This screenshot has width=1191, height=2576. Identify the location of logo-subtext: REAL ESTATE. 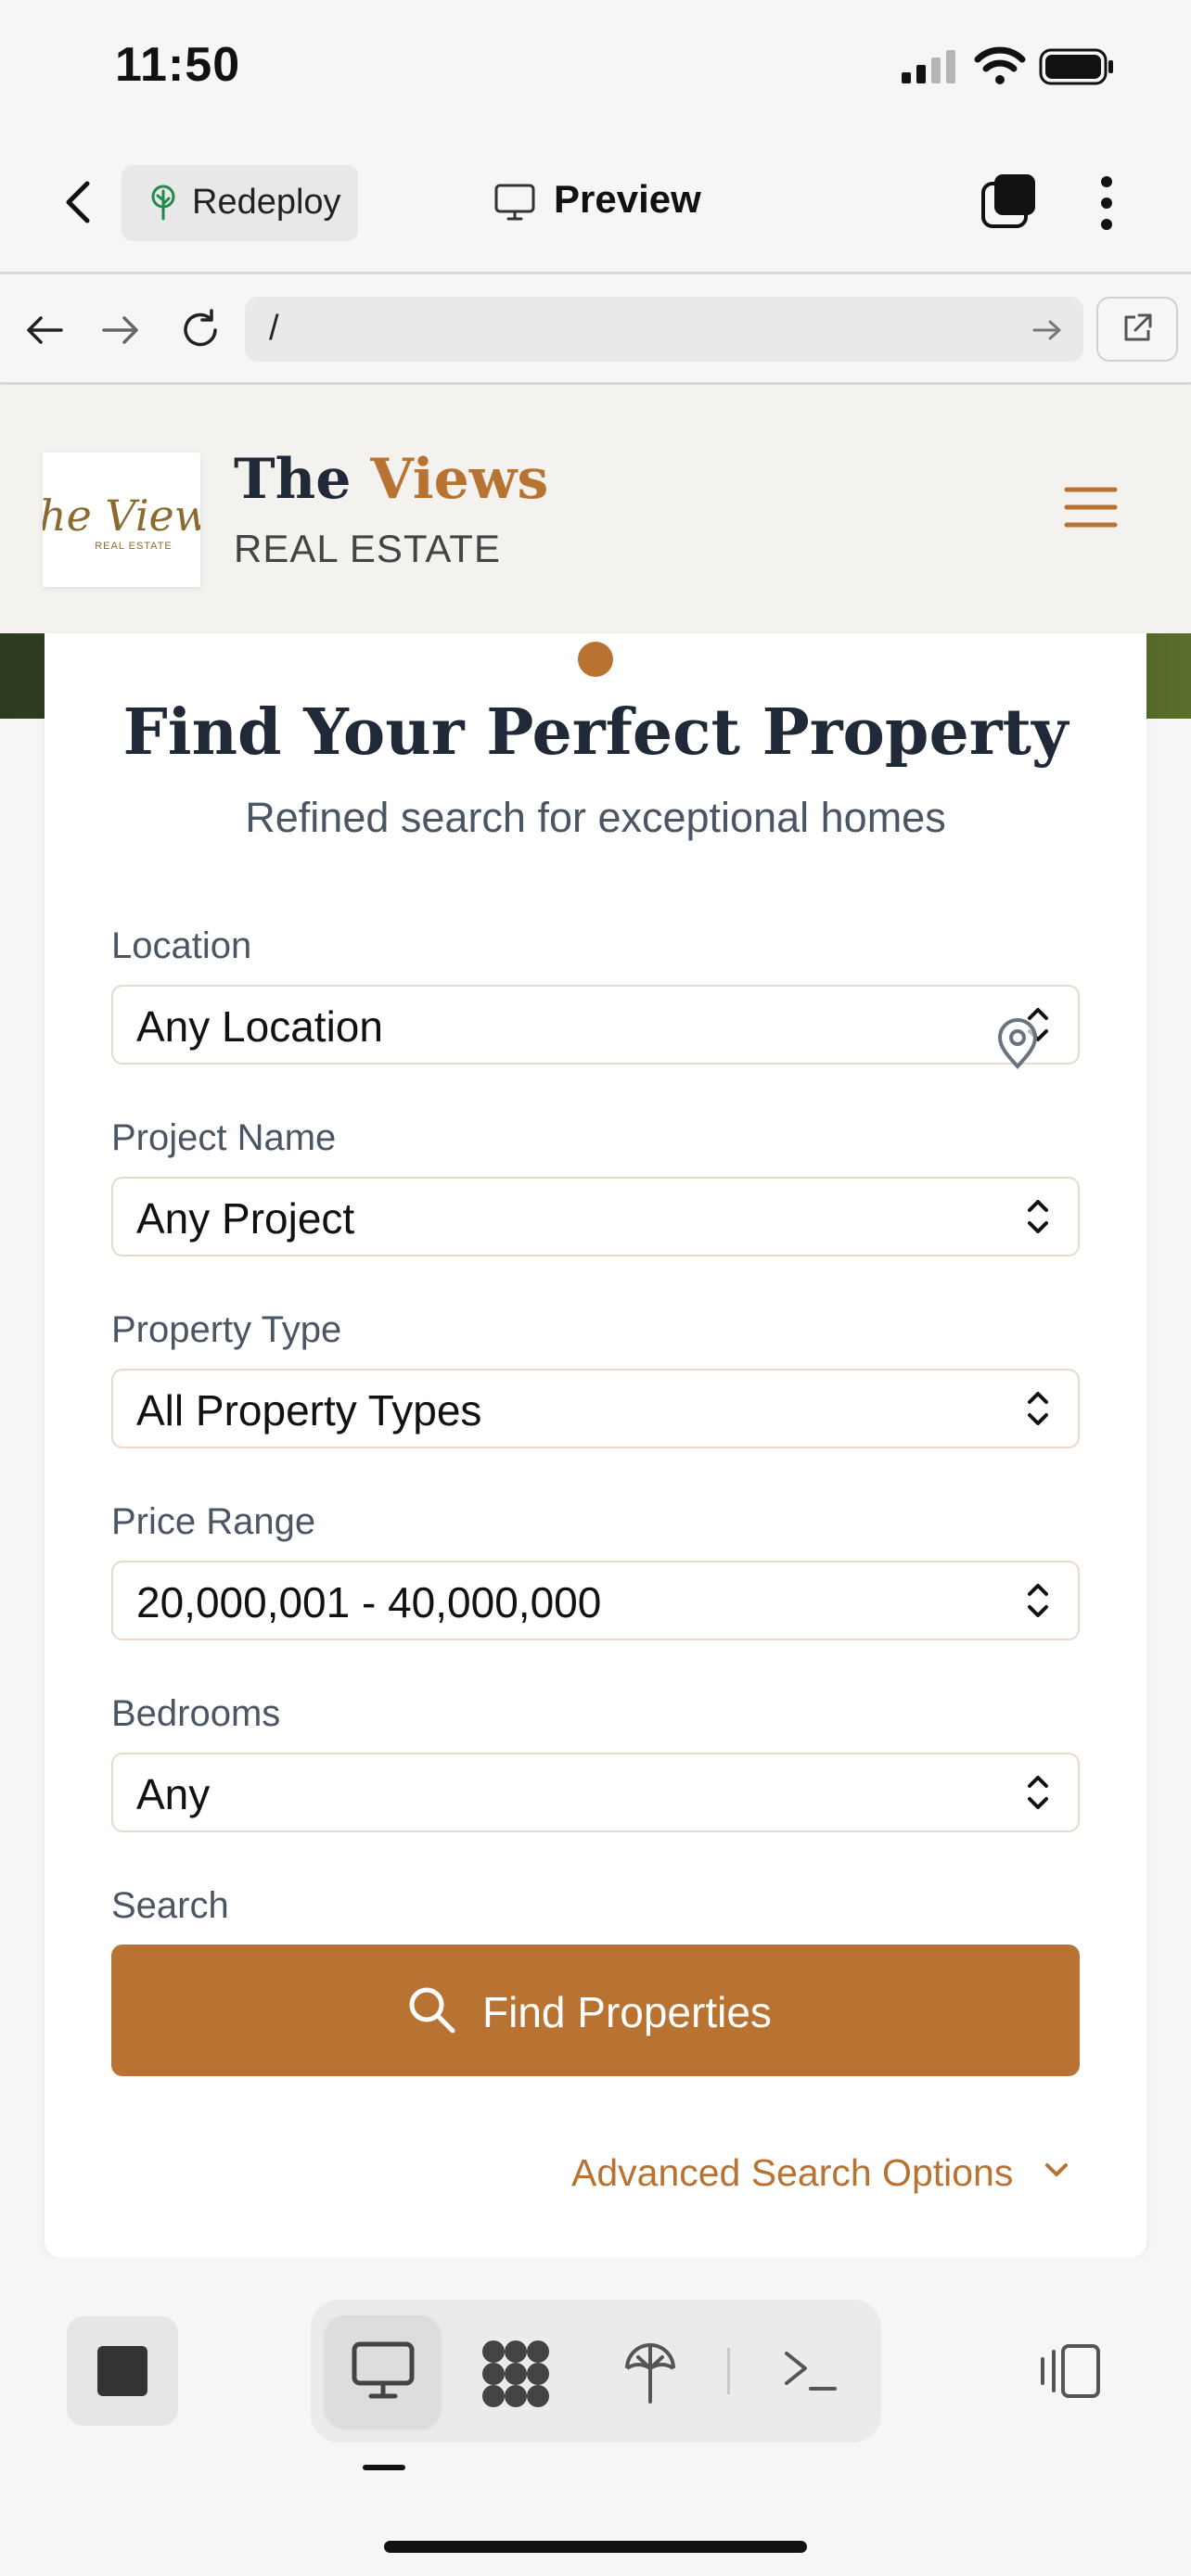
(134, 546).